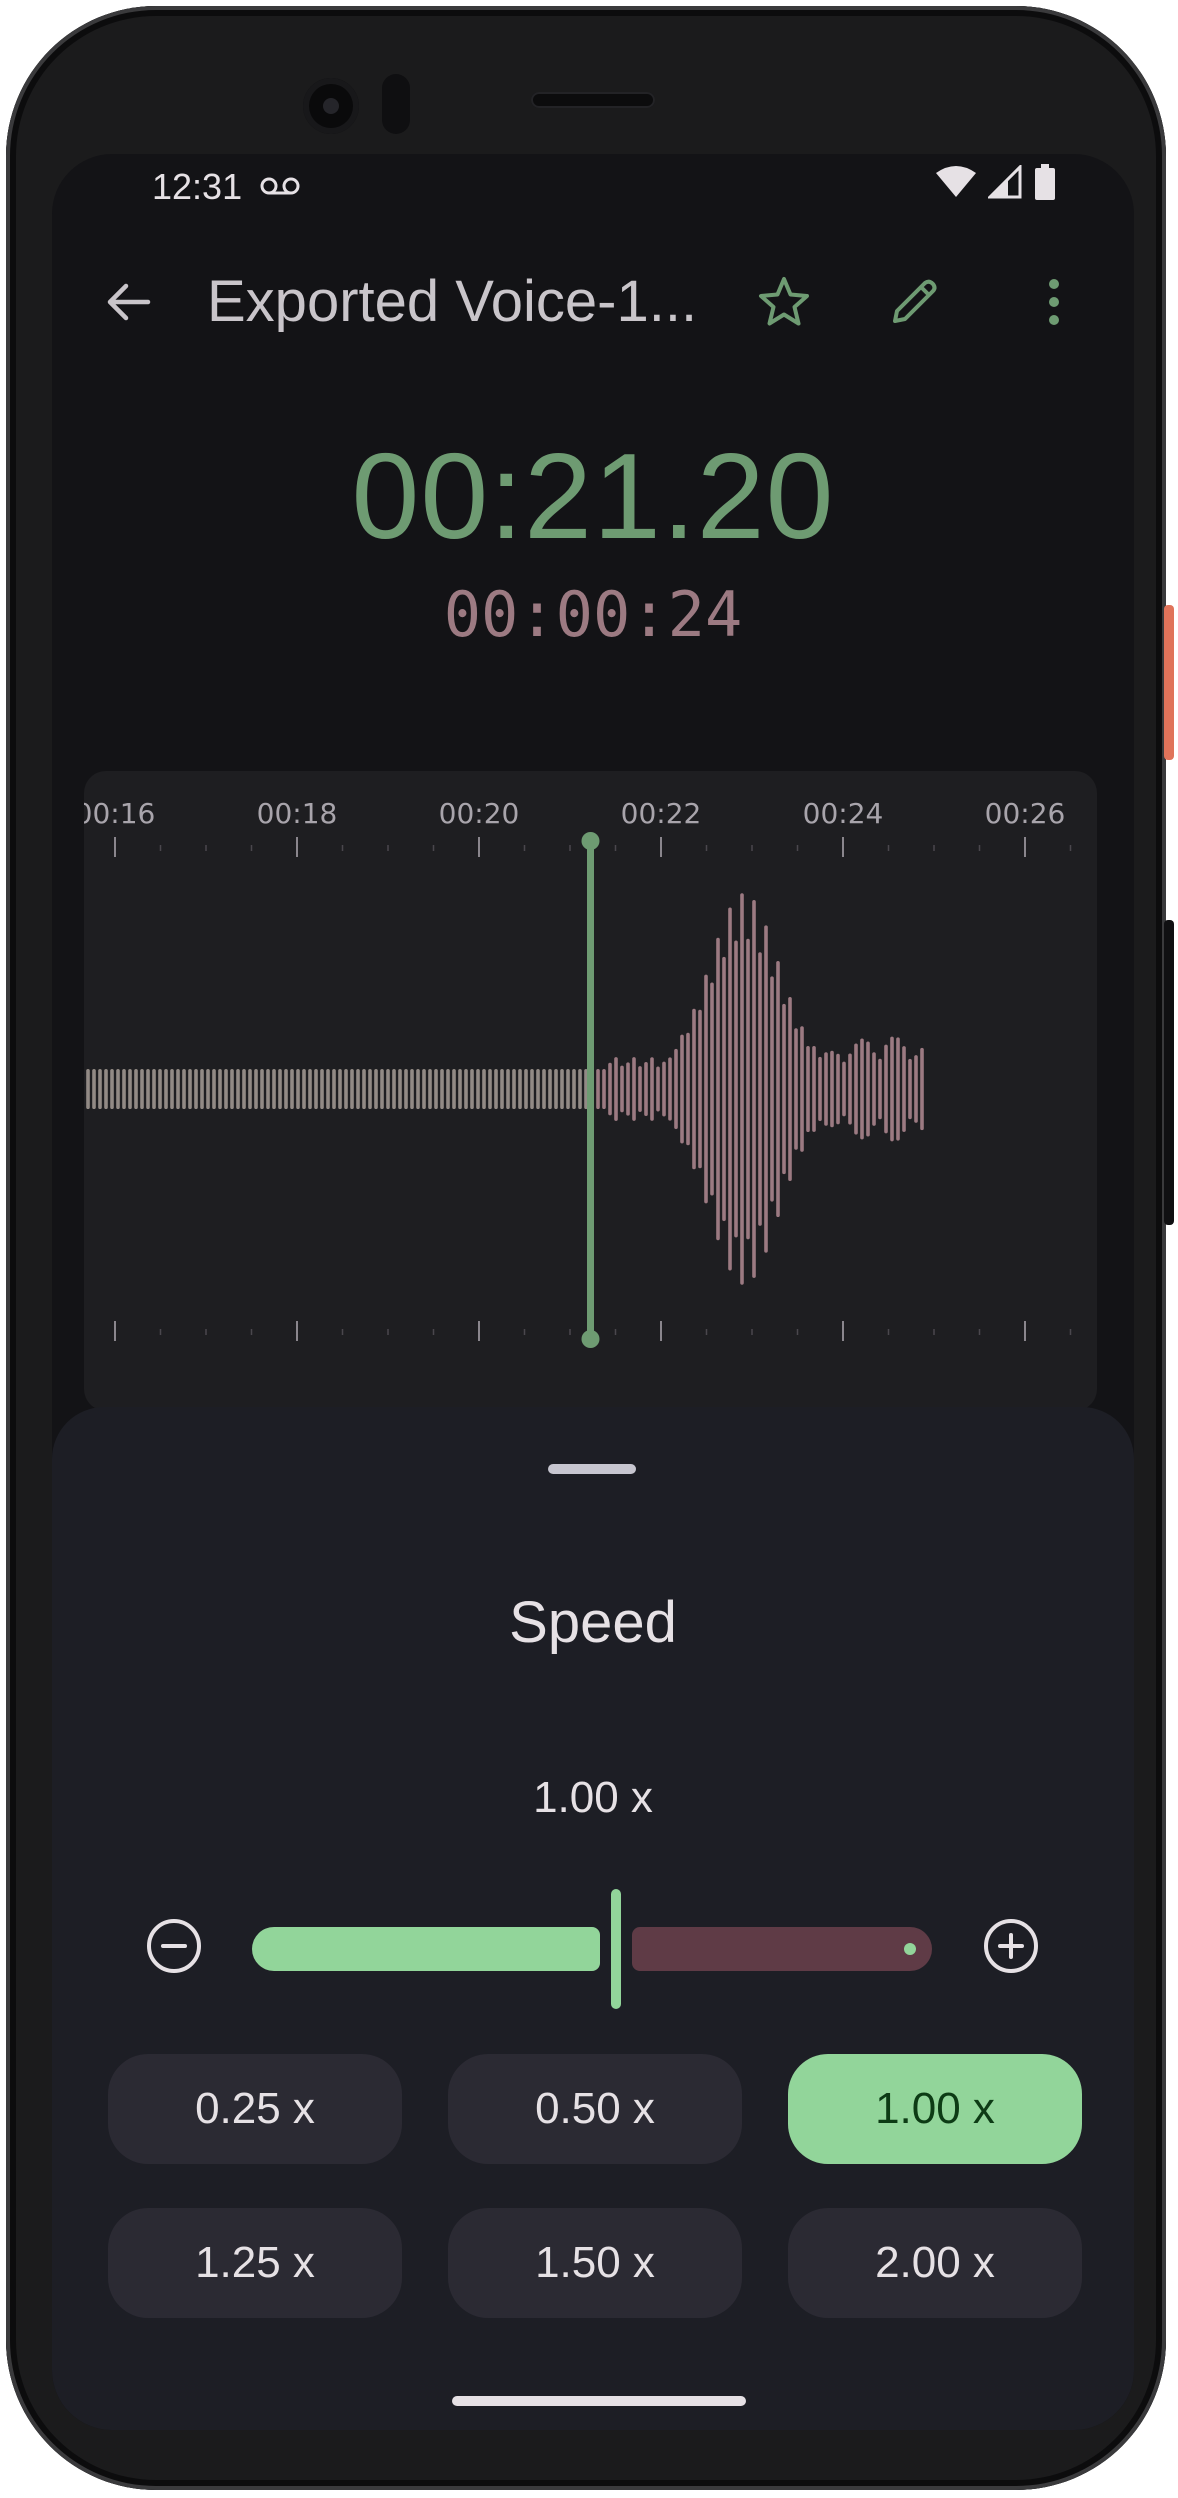 Image resolution: width=1178 pixels, height=2498 pixels. What do you see at coordinates (782, 1949) in the screenshot?
I see `slider-inactive-track` at bounding box center [782, 1949].